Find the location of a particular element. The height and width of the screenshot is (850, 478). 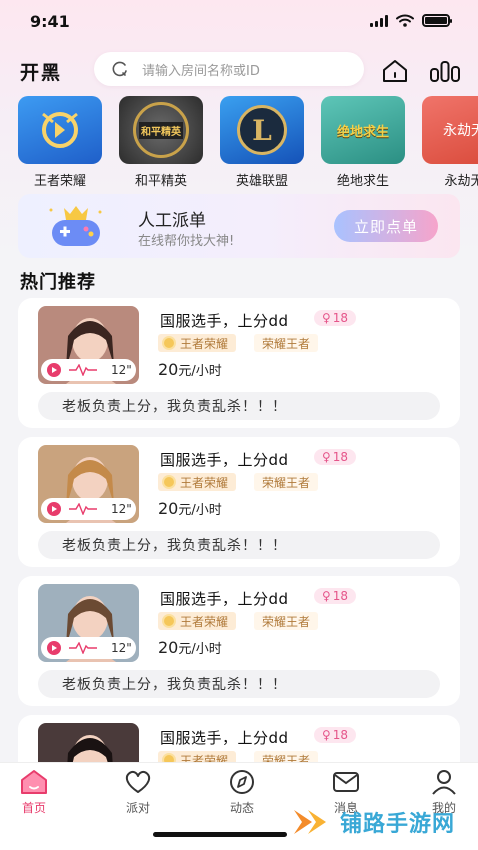

tab-feed: 动态 is located at coordinates (242, 792).